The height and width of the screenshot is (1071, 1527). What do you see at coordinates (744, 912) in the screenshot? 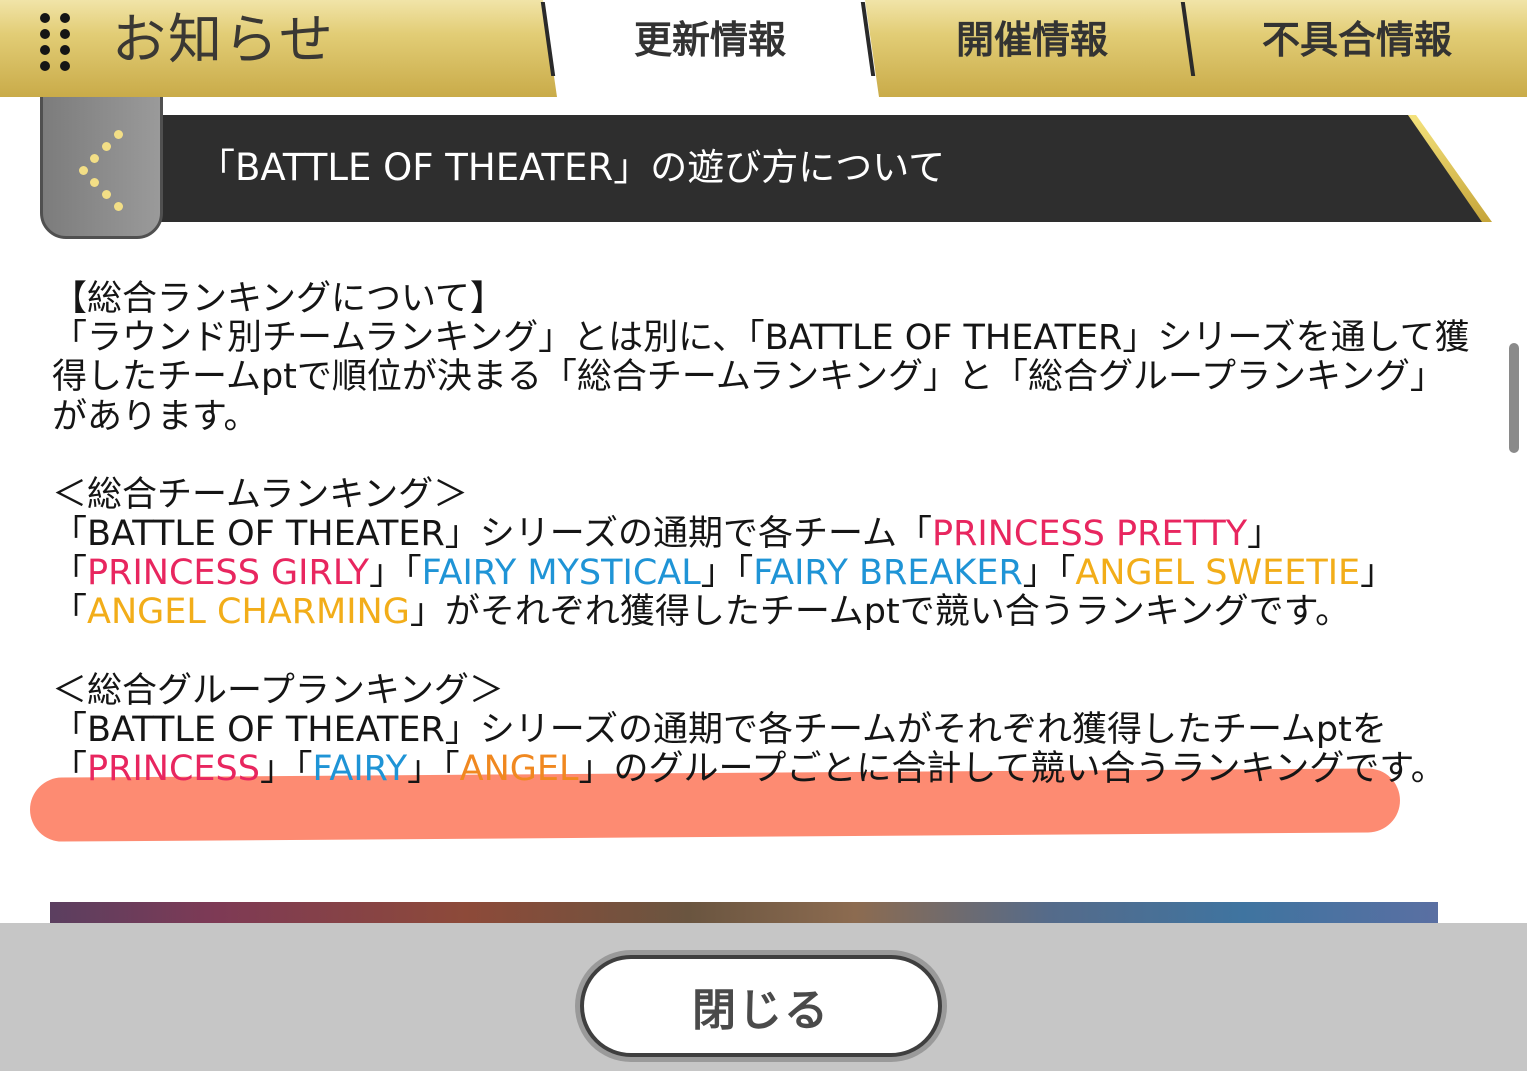
I see `article-banner-image` at bounding box center [744, 912].